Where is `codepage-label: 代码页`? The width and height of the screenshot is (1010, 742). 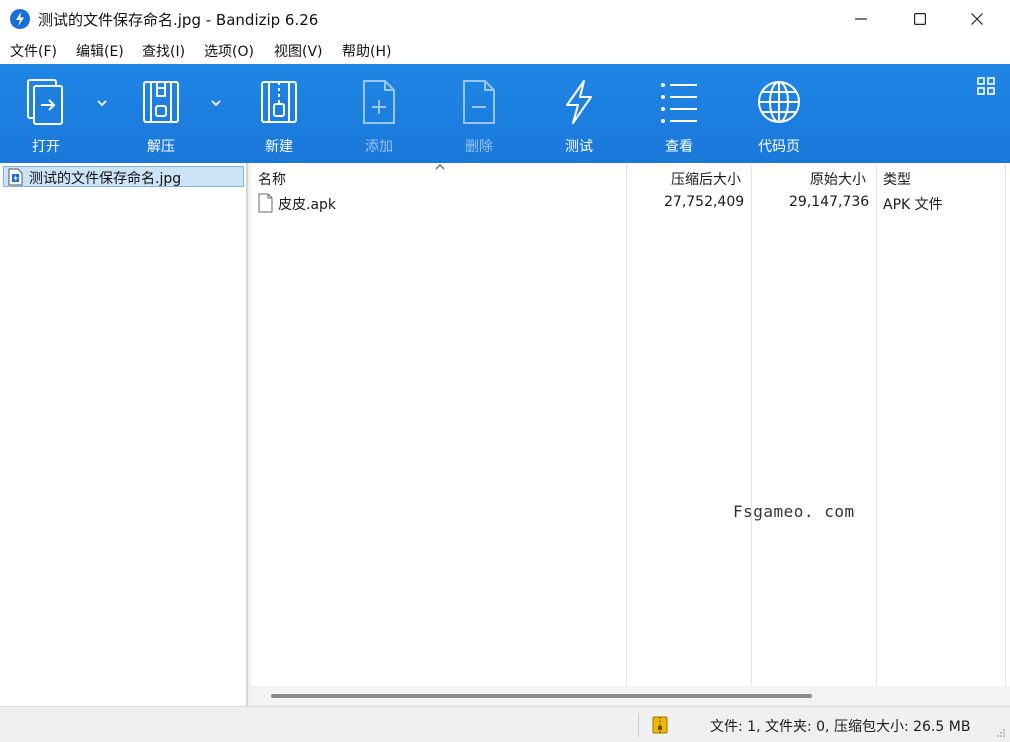
codepage-label: 代码页 is located at coordinates (779, 147).